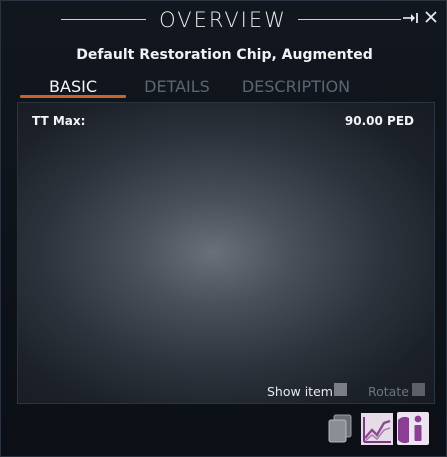 The height and width of the screenshot is (457, 447). I want to click on close-icon, so click(431, 15).